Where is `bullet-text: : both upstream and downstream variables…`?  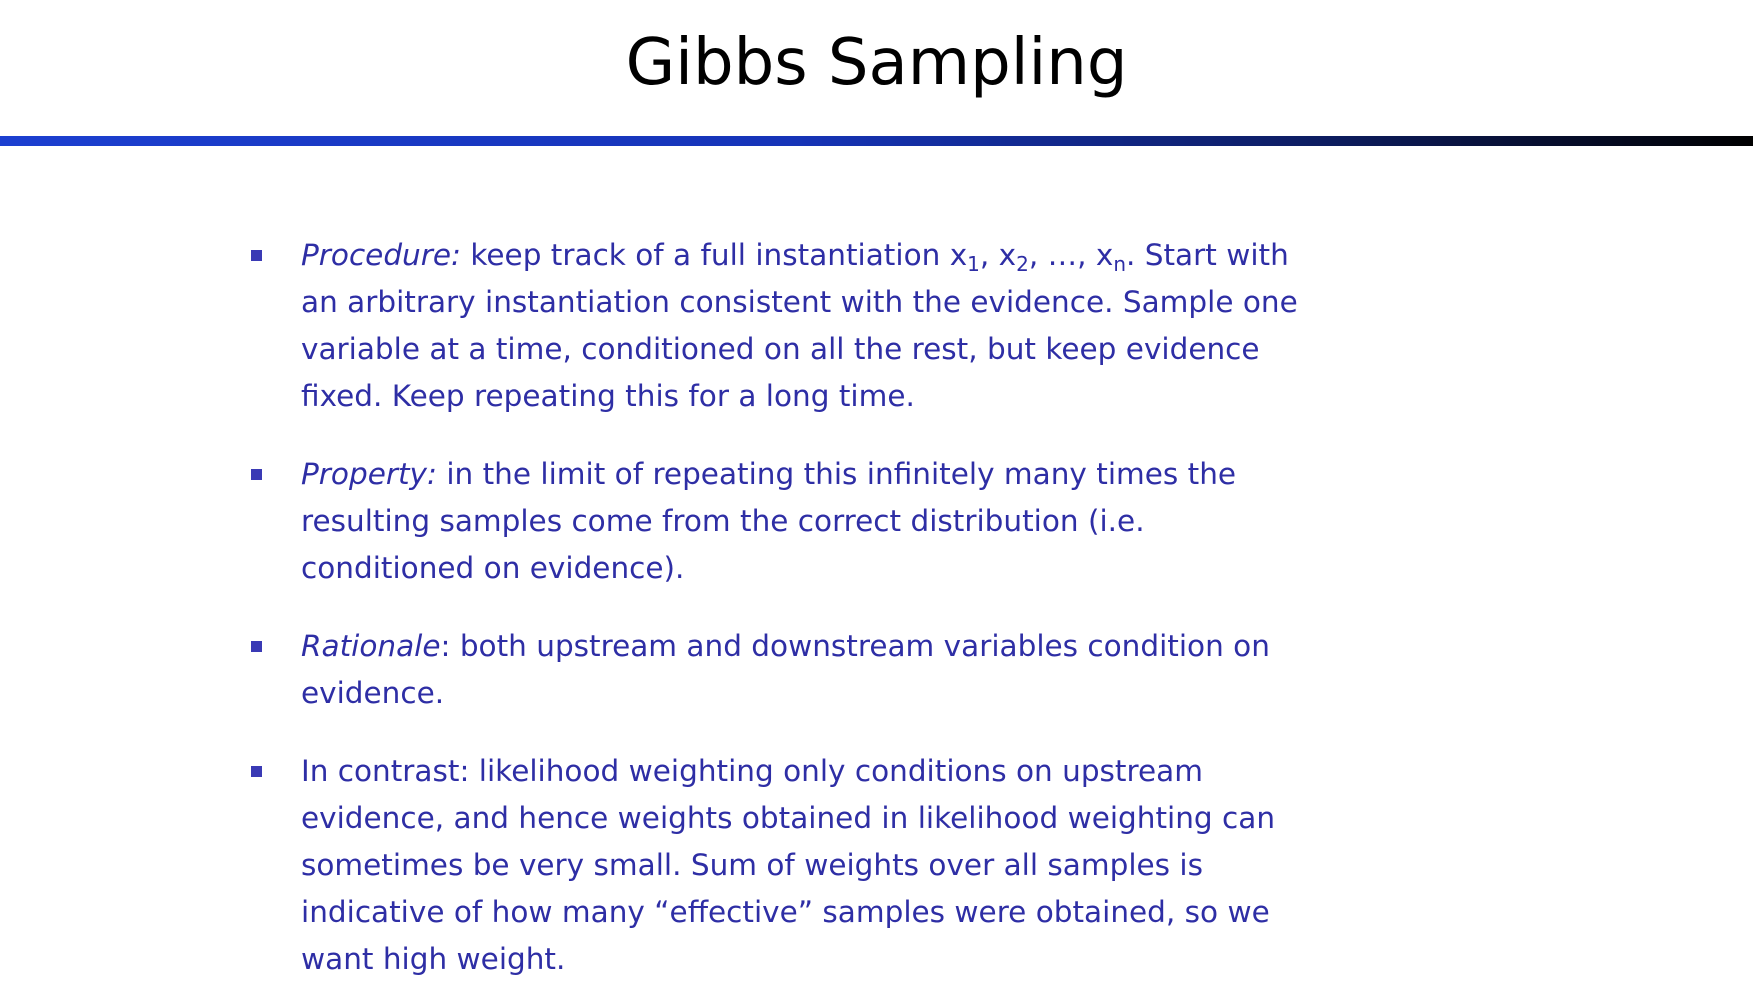 bullet-text: : both upstream and downstream variables… is located at coordinates (785, 669).